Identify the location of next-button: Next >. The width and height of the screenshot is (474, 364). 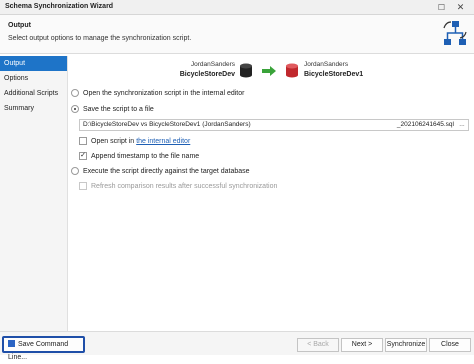
(362, 345).